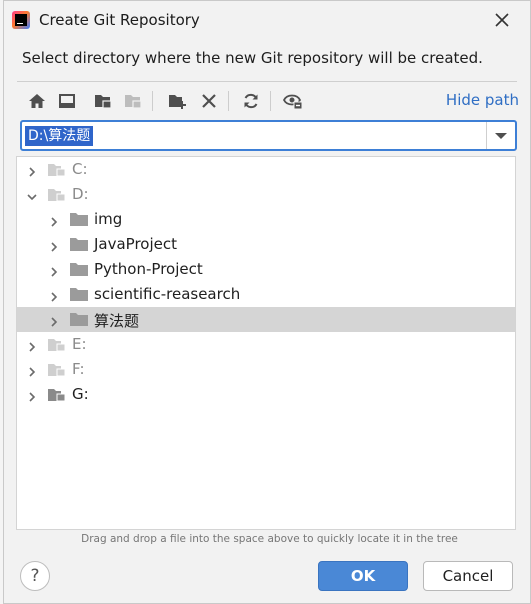 The height and width of the screenshot is (604, 531). I want to click on tree-item-label: C:, so click(80, 169).